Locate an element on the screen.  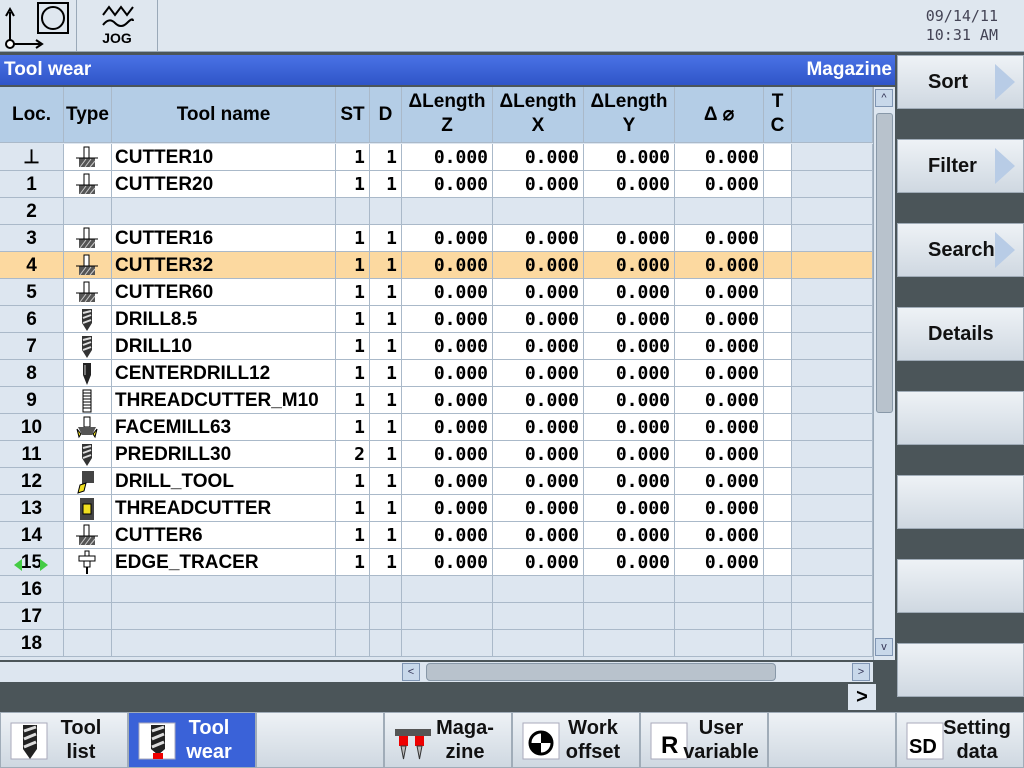
header-line: Y is located at coordinates (629, 125).